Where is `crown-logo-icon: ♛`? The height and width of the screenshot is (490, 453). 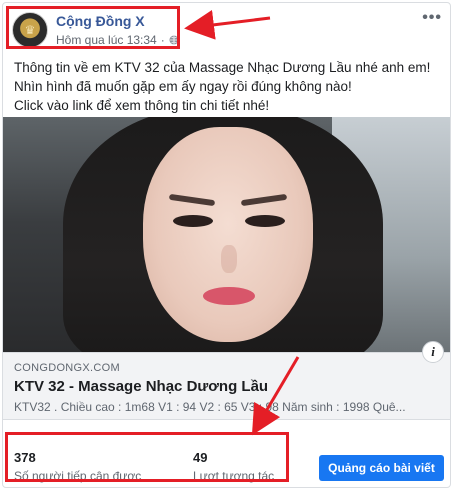 crown-logo-icon: ♛ is located at coordinates (30, 30).